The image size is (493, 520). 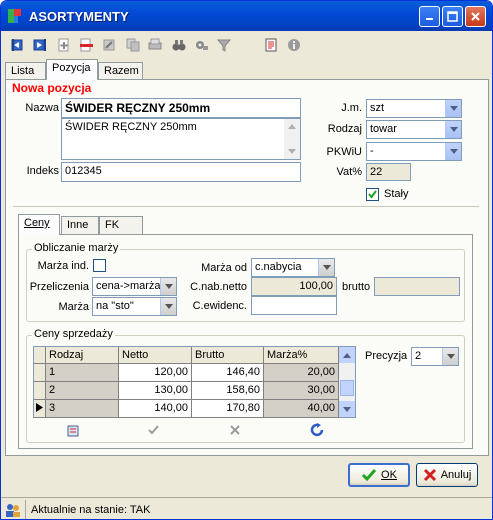 What do you see at coordinates (155, 391) in the screenshot?
I see `table-cell-netto: 130,00` at bounding box center [155, 391].